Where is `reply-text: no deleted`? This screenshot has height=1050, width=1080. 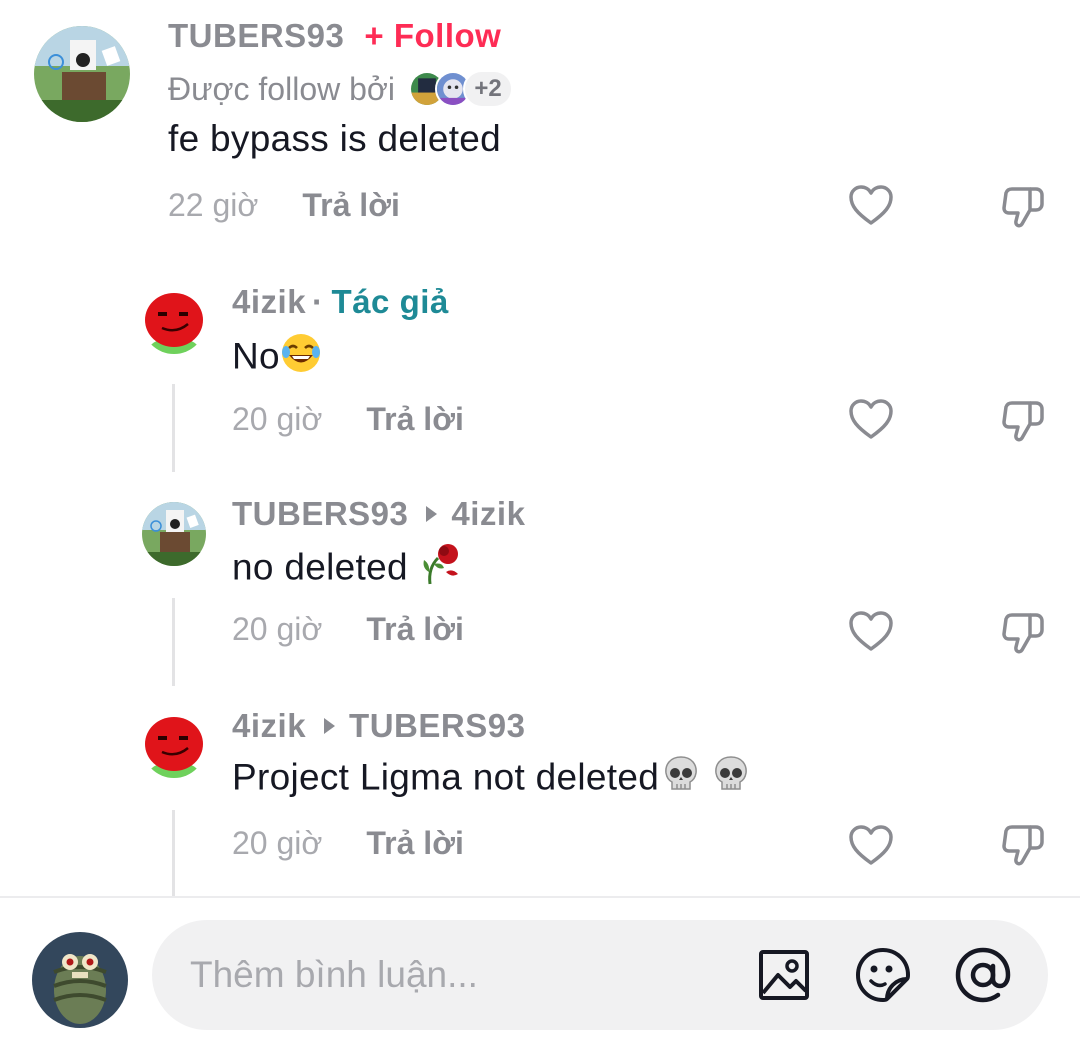 reply-text: no deleted is located at coordinates (325, 567).